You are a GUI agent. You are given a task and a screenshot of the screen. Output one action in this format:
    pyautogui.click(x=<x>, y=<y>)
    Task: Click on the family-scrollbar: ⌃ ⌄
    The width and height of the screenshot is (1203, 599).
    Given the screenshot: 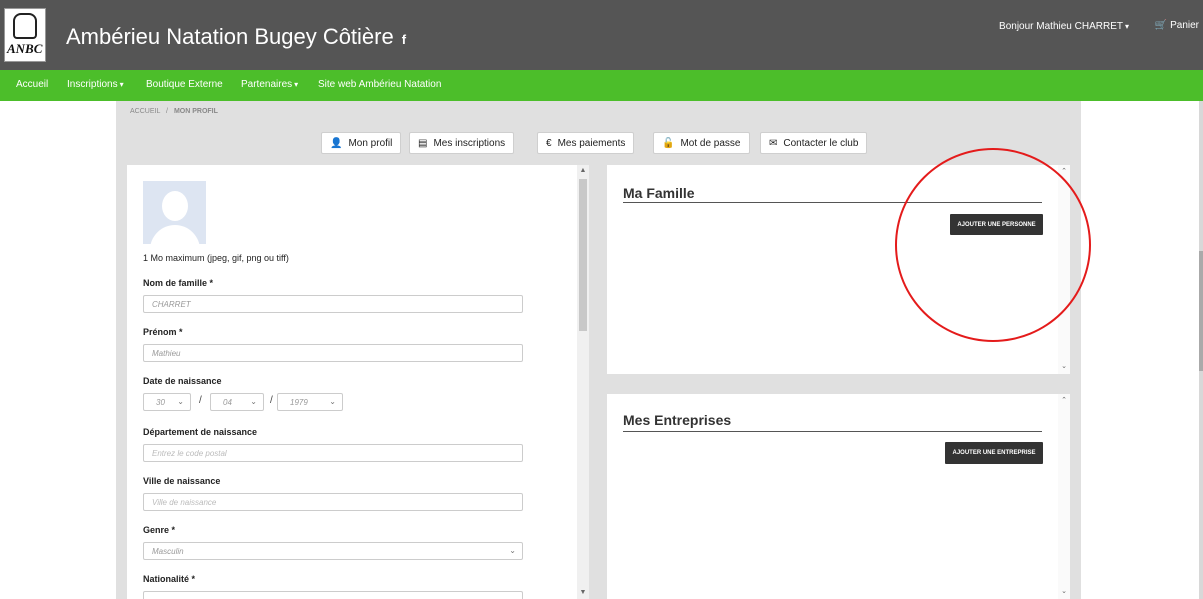 What is the action you would take?
    pyautogui.click(x=1064, y=269)
    